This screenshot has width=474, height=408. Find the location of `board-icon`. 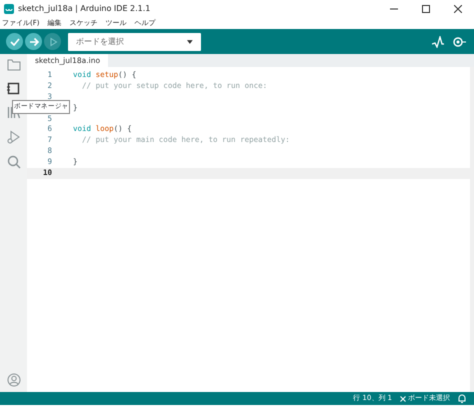

board-icon is located at coordinates (13, 88).